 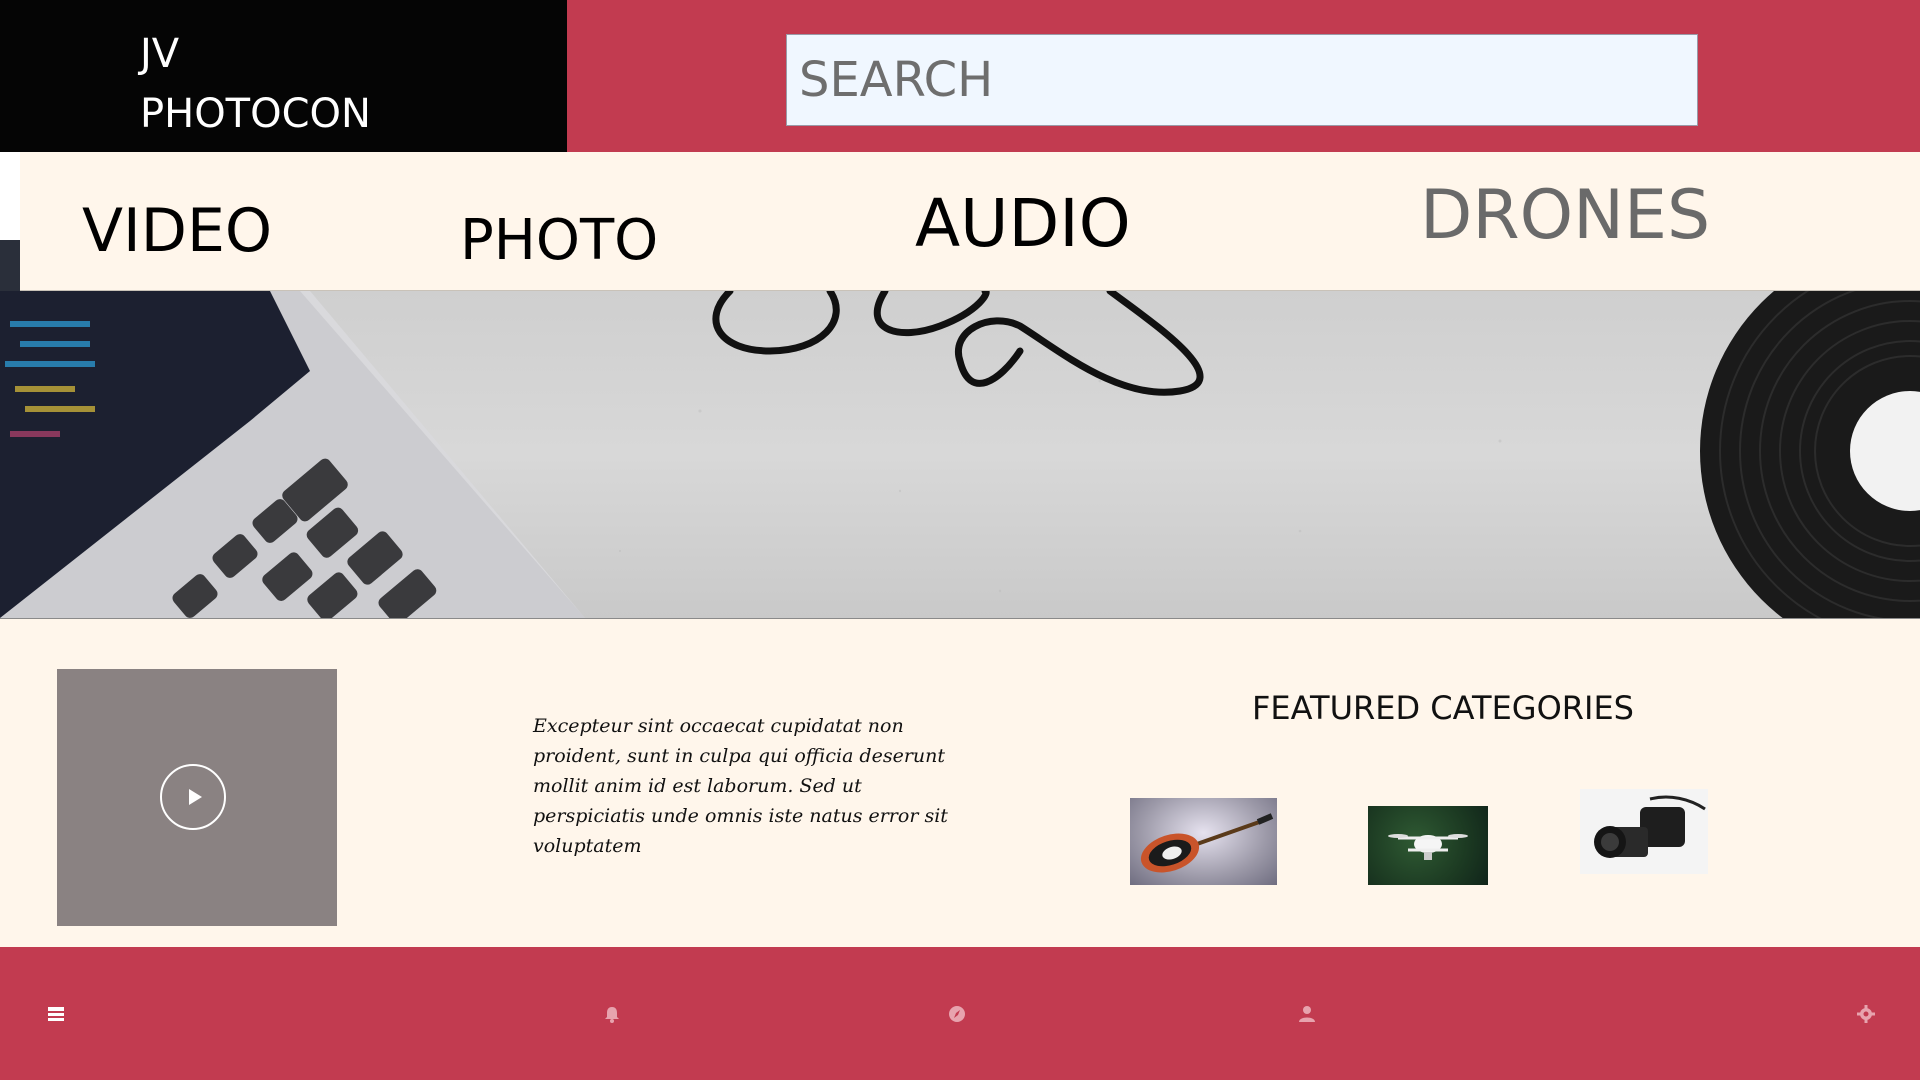 What do you see at coordinates (10, 265) in the screenshot?
I see `hero-edge-strip` at bounding box center [10, 265].